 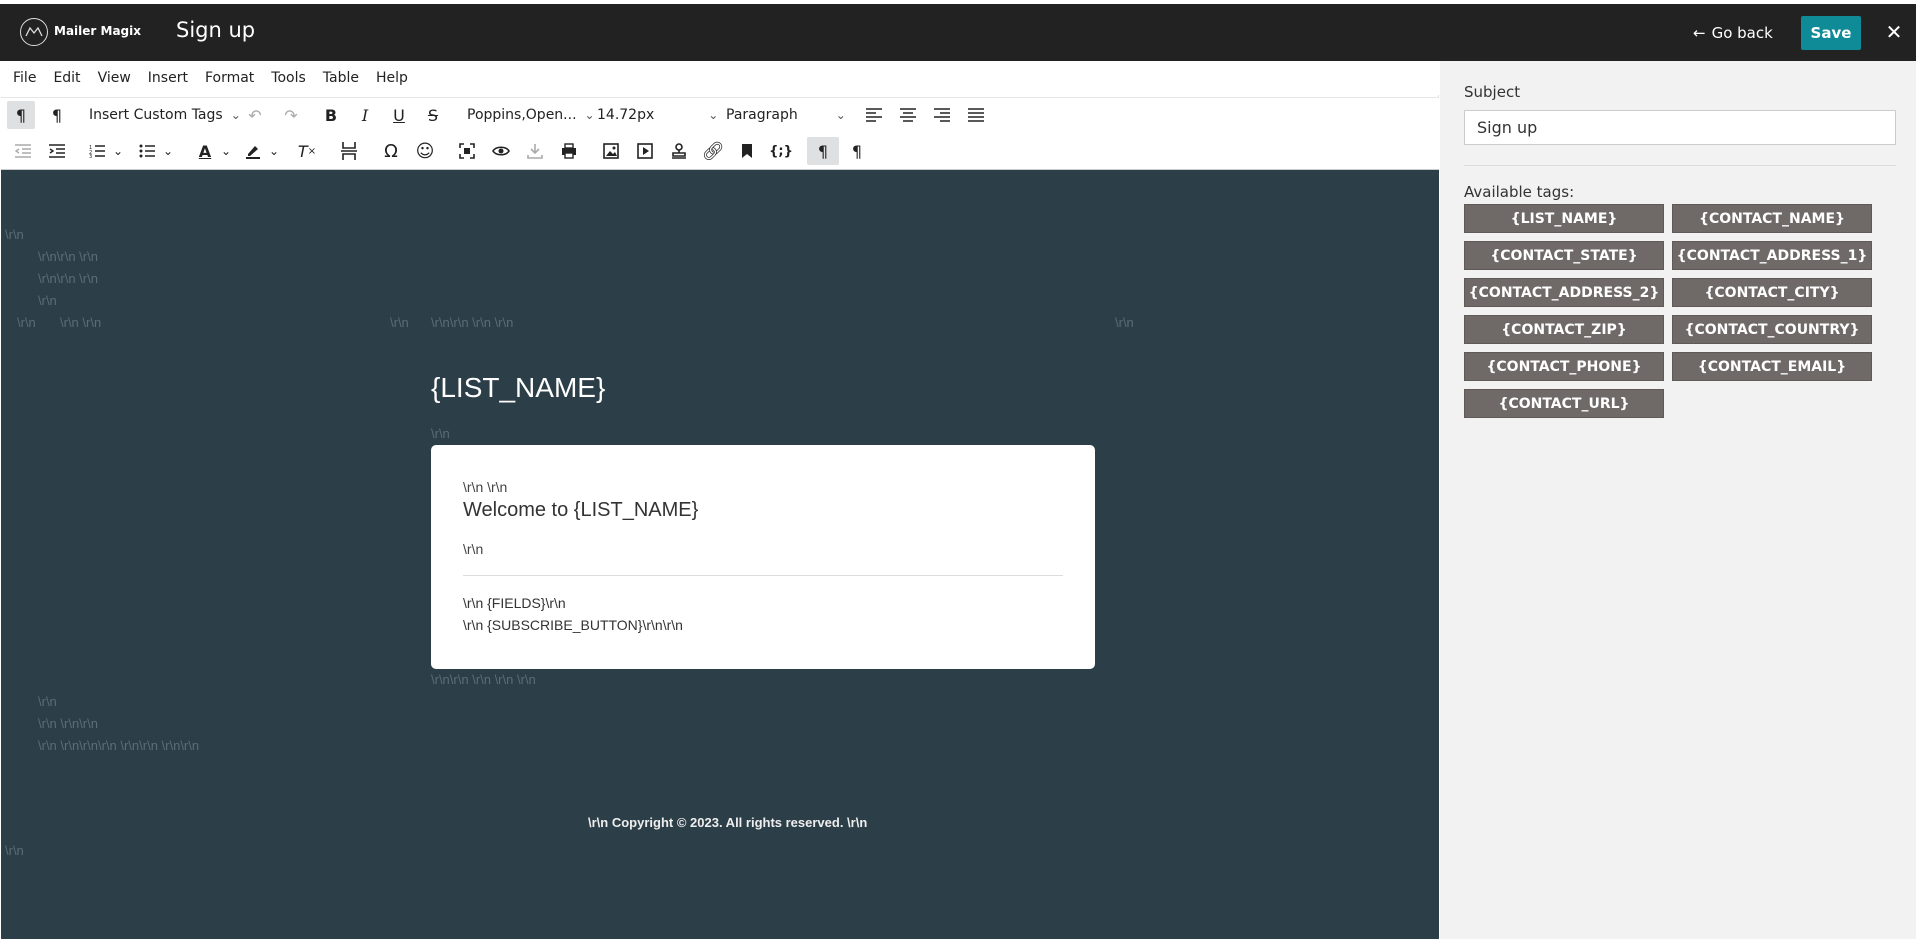 What do you see at coordinates (168, 78) in the screenshot?
I see `menu-insert: Insert` at bounding box center [168, 78].